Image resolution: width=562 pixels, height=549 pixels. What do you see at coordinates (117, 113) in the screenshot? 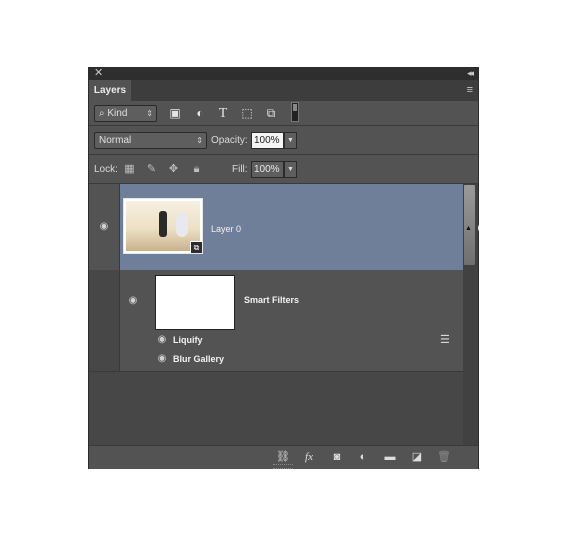
I see `filter-kind-label: Kind` at bounding box center [117, 113].